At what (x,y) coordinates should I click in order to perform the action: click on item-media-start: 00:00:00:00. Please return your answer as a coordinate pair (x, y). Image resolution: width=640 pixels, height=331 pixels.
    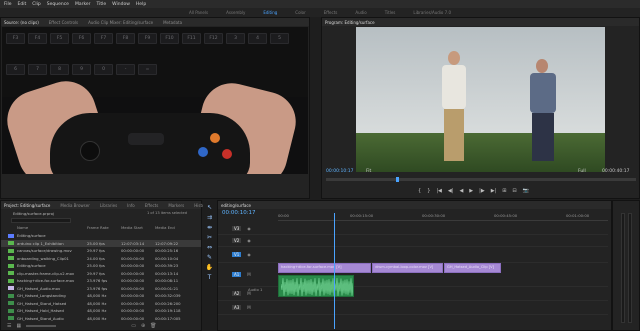
    Looking at the image, I should click on (133, 296).